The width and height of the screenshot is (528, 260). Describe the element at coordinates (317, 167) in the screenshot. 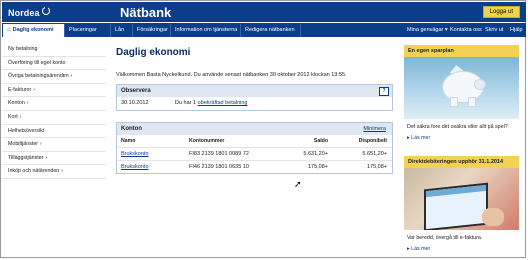

I see `account-balance: 175,08+` at that location.